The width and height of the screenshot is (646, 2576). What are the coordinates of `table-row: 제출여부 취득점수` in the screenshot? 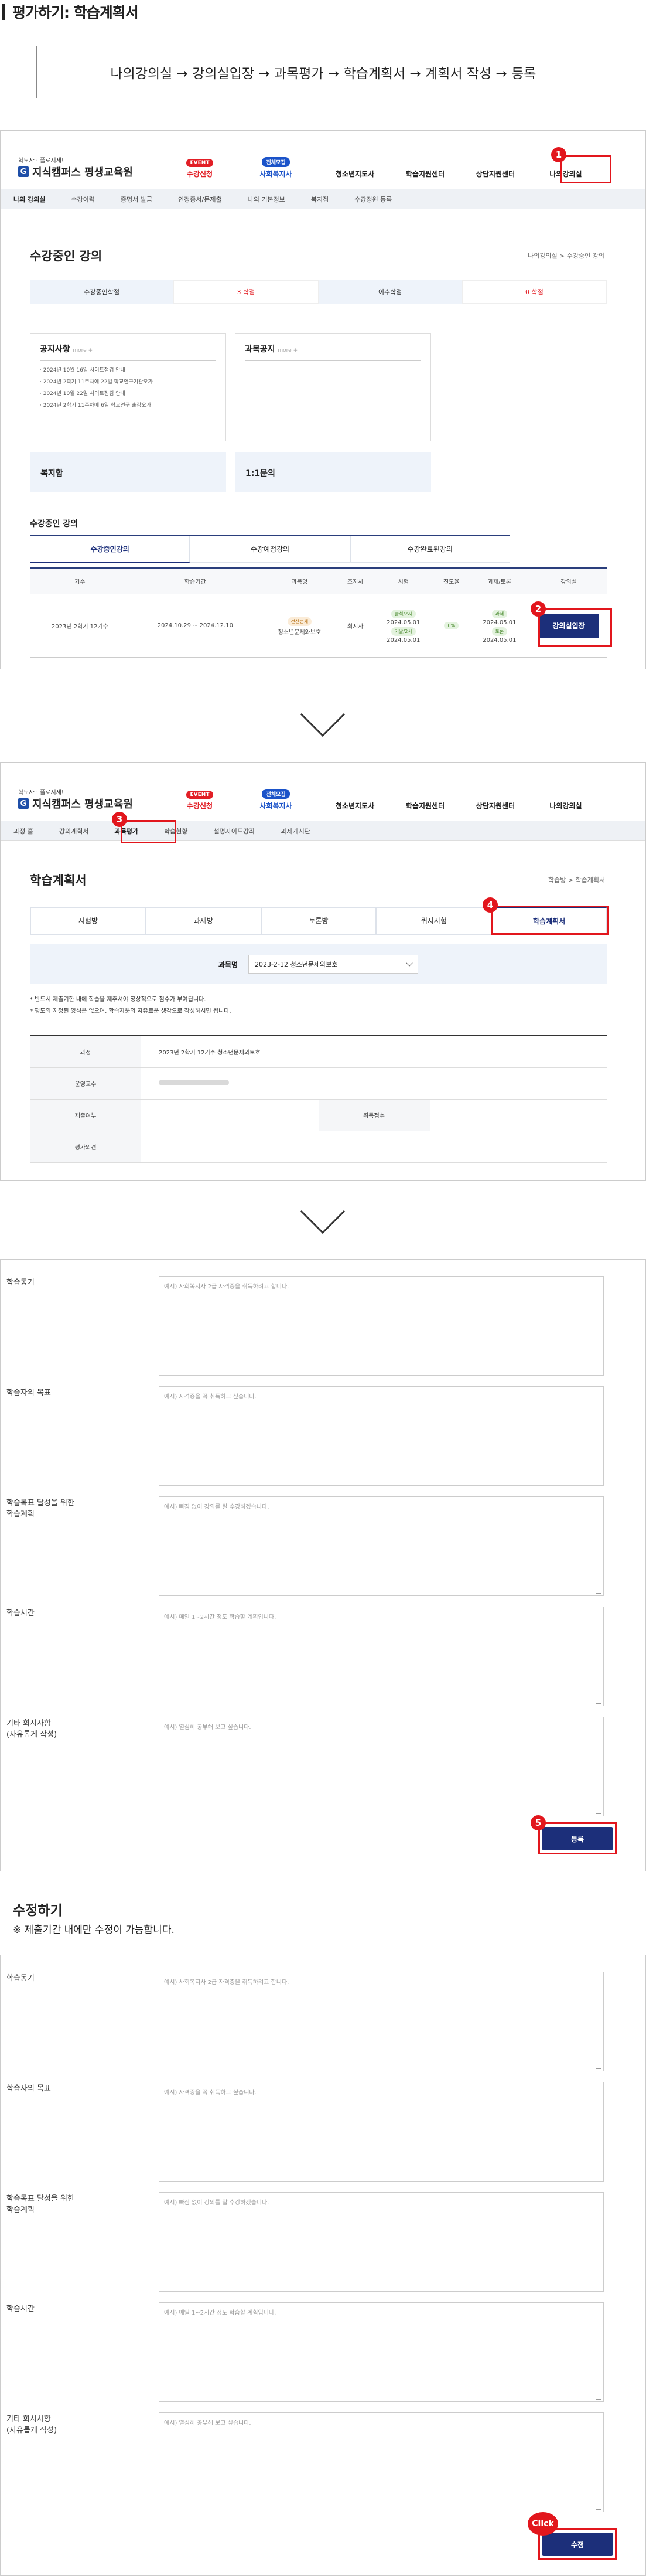 It's located at (318, 1115).